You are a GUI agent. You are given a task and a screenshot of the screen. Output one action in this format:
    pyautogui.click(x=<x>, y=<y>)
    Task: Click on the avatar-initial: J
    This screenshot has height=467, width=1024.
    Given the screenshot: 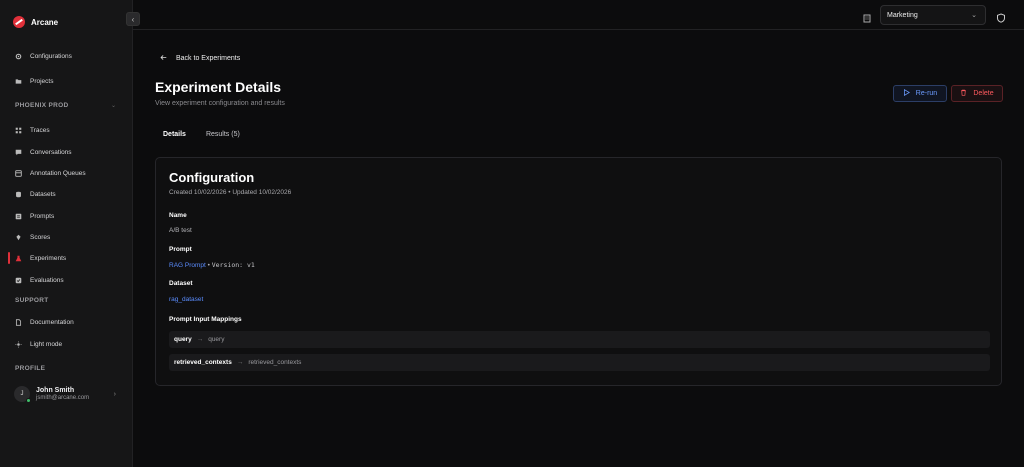 What is the action you would take?
    pyautogui.click(x=22, y=394)
    